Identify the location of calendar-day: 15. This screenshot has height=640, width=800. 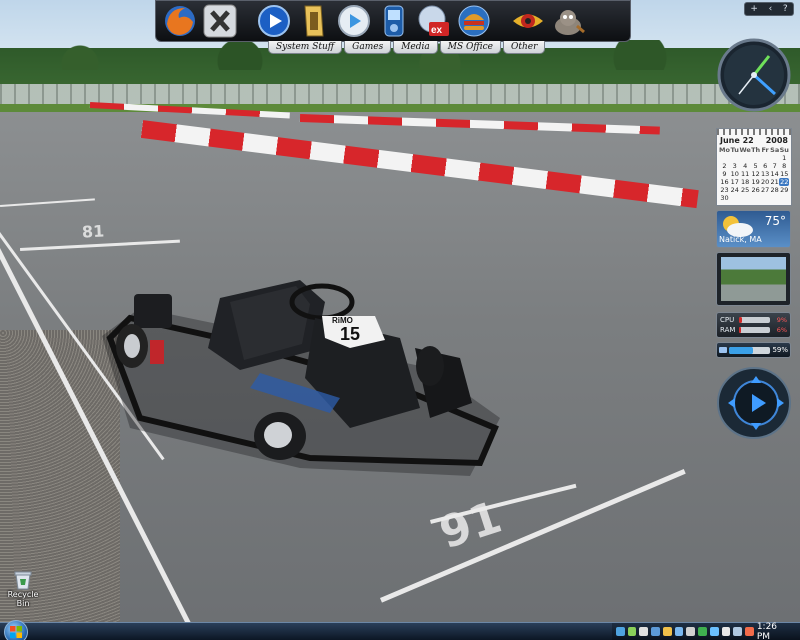
(784, 174).